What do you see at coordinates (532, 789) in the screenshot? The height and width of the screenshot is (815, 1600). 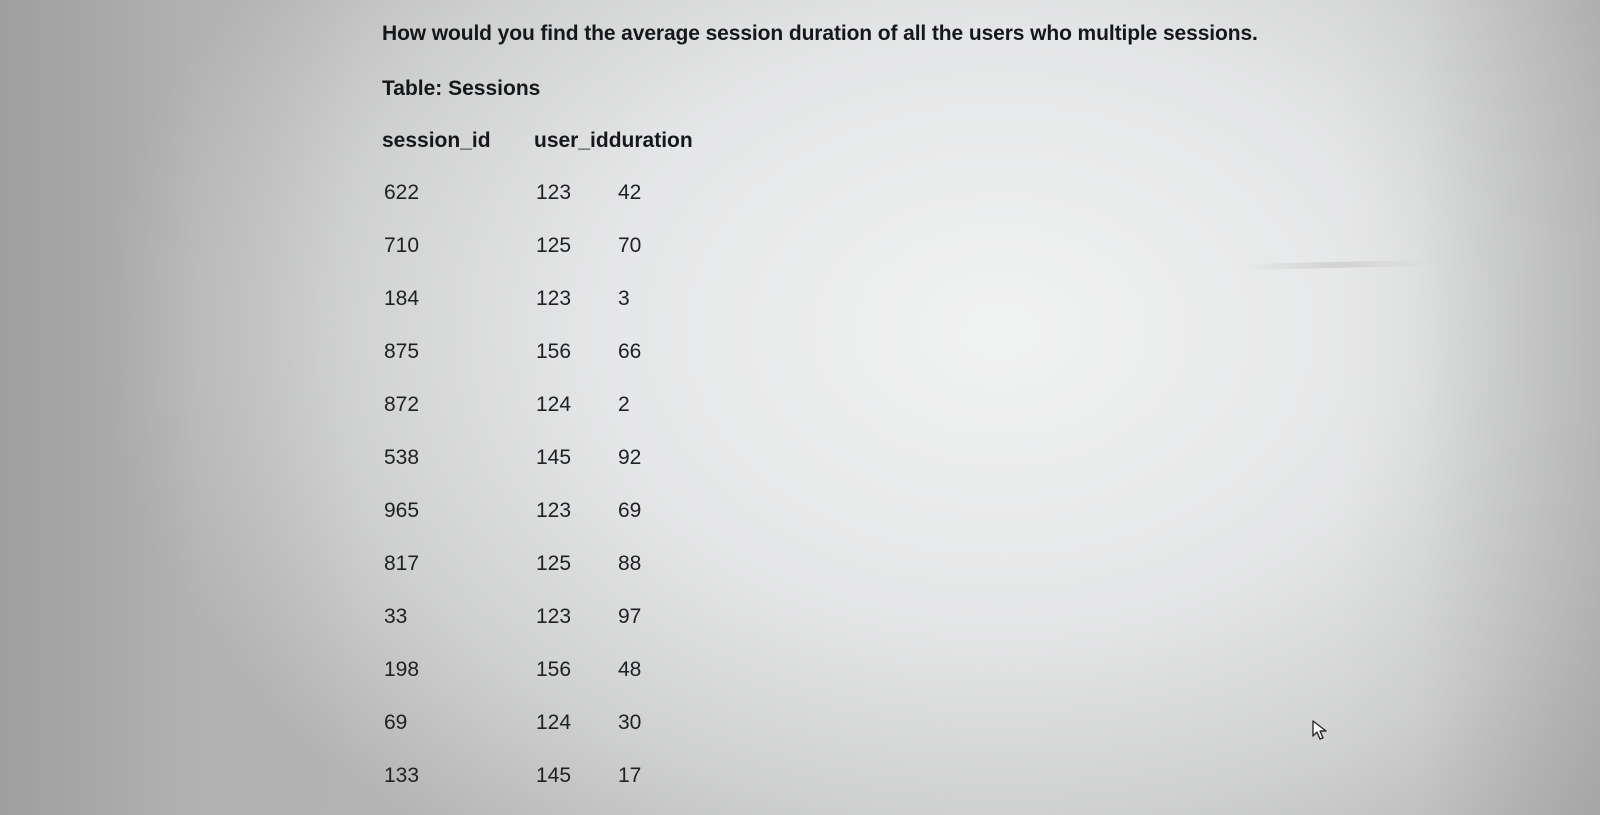 I see `table-row: 133 145 17` at bounding box center [532, 789].